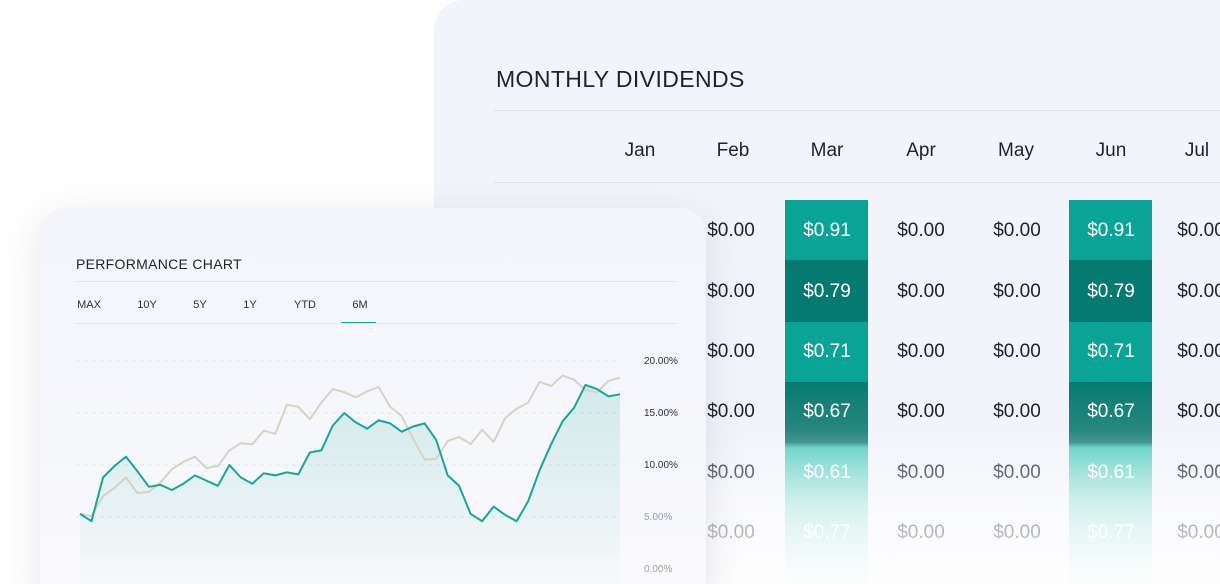 The width and height of the screenshot is (1220, 584). Describe the element at coordinates (733, 150) in the screenshot. I see `month-header-feb: Feb` at that location.